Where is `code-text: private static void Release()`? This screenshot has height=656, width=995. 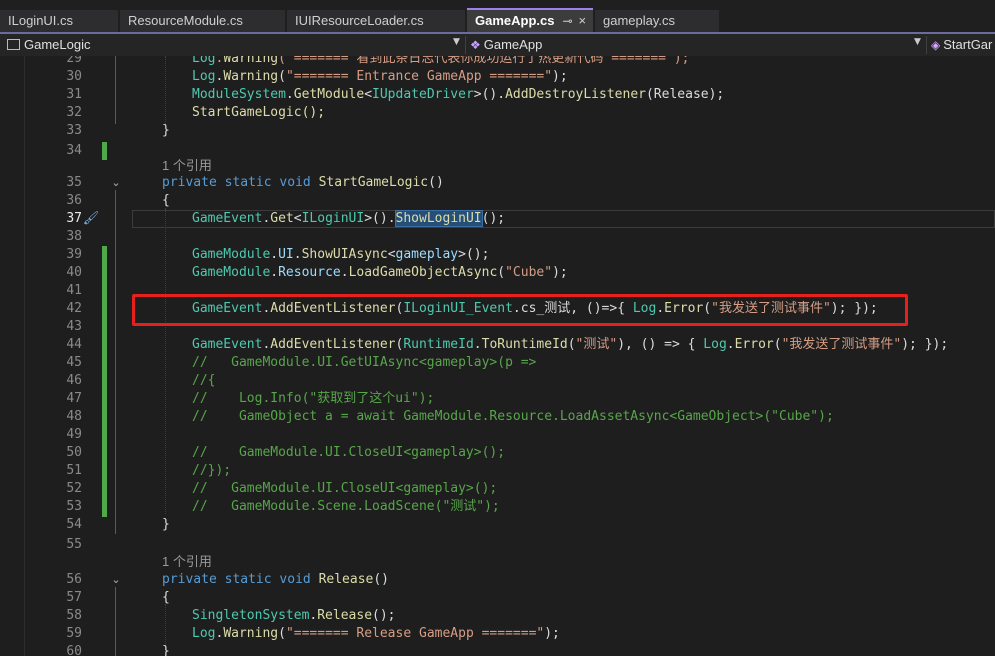 code-text: private static void Release() is located at coordinates (276, 579).